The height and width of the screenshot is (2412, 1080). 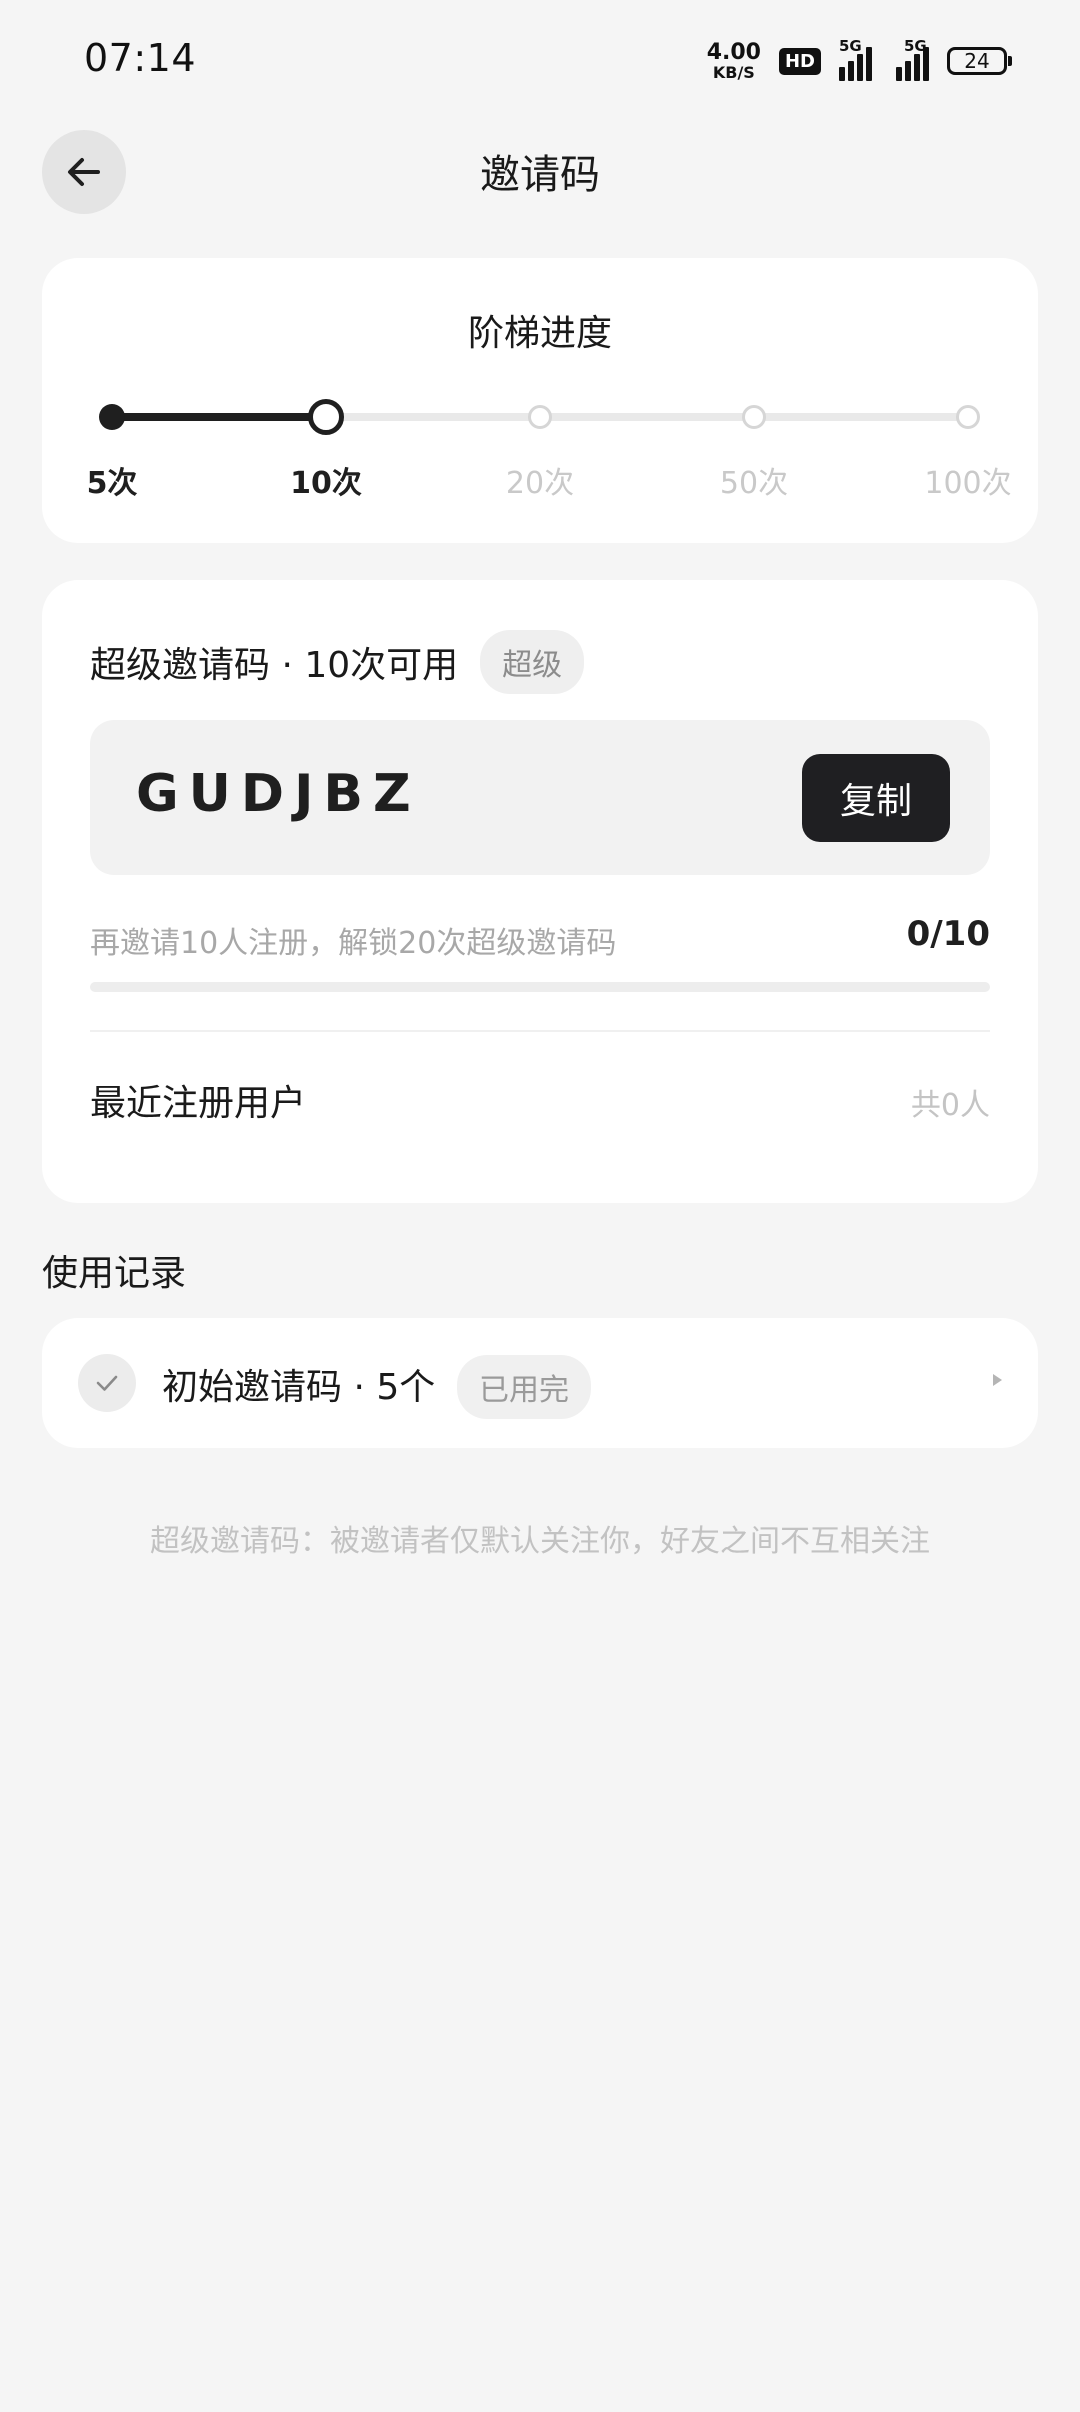 I want to click on usage-record-item: 初始邀请码 · 5个 已用完, so click(x=540, y=1383).